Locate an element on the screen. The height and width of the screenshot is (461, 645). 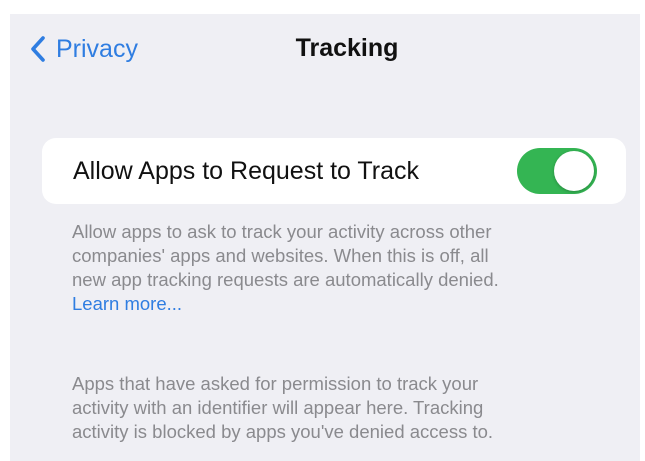
allow-tracking-requests-row: Allow Apps to Request to Track is located at coordinates (334, 171).